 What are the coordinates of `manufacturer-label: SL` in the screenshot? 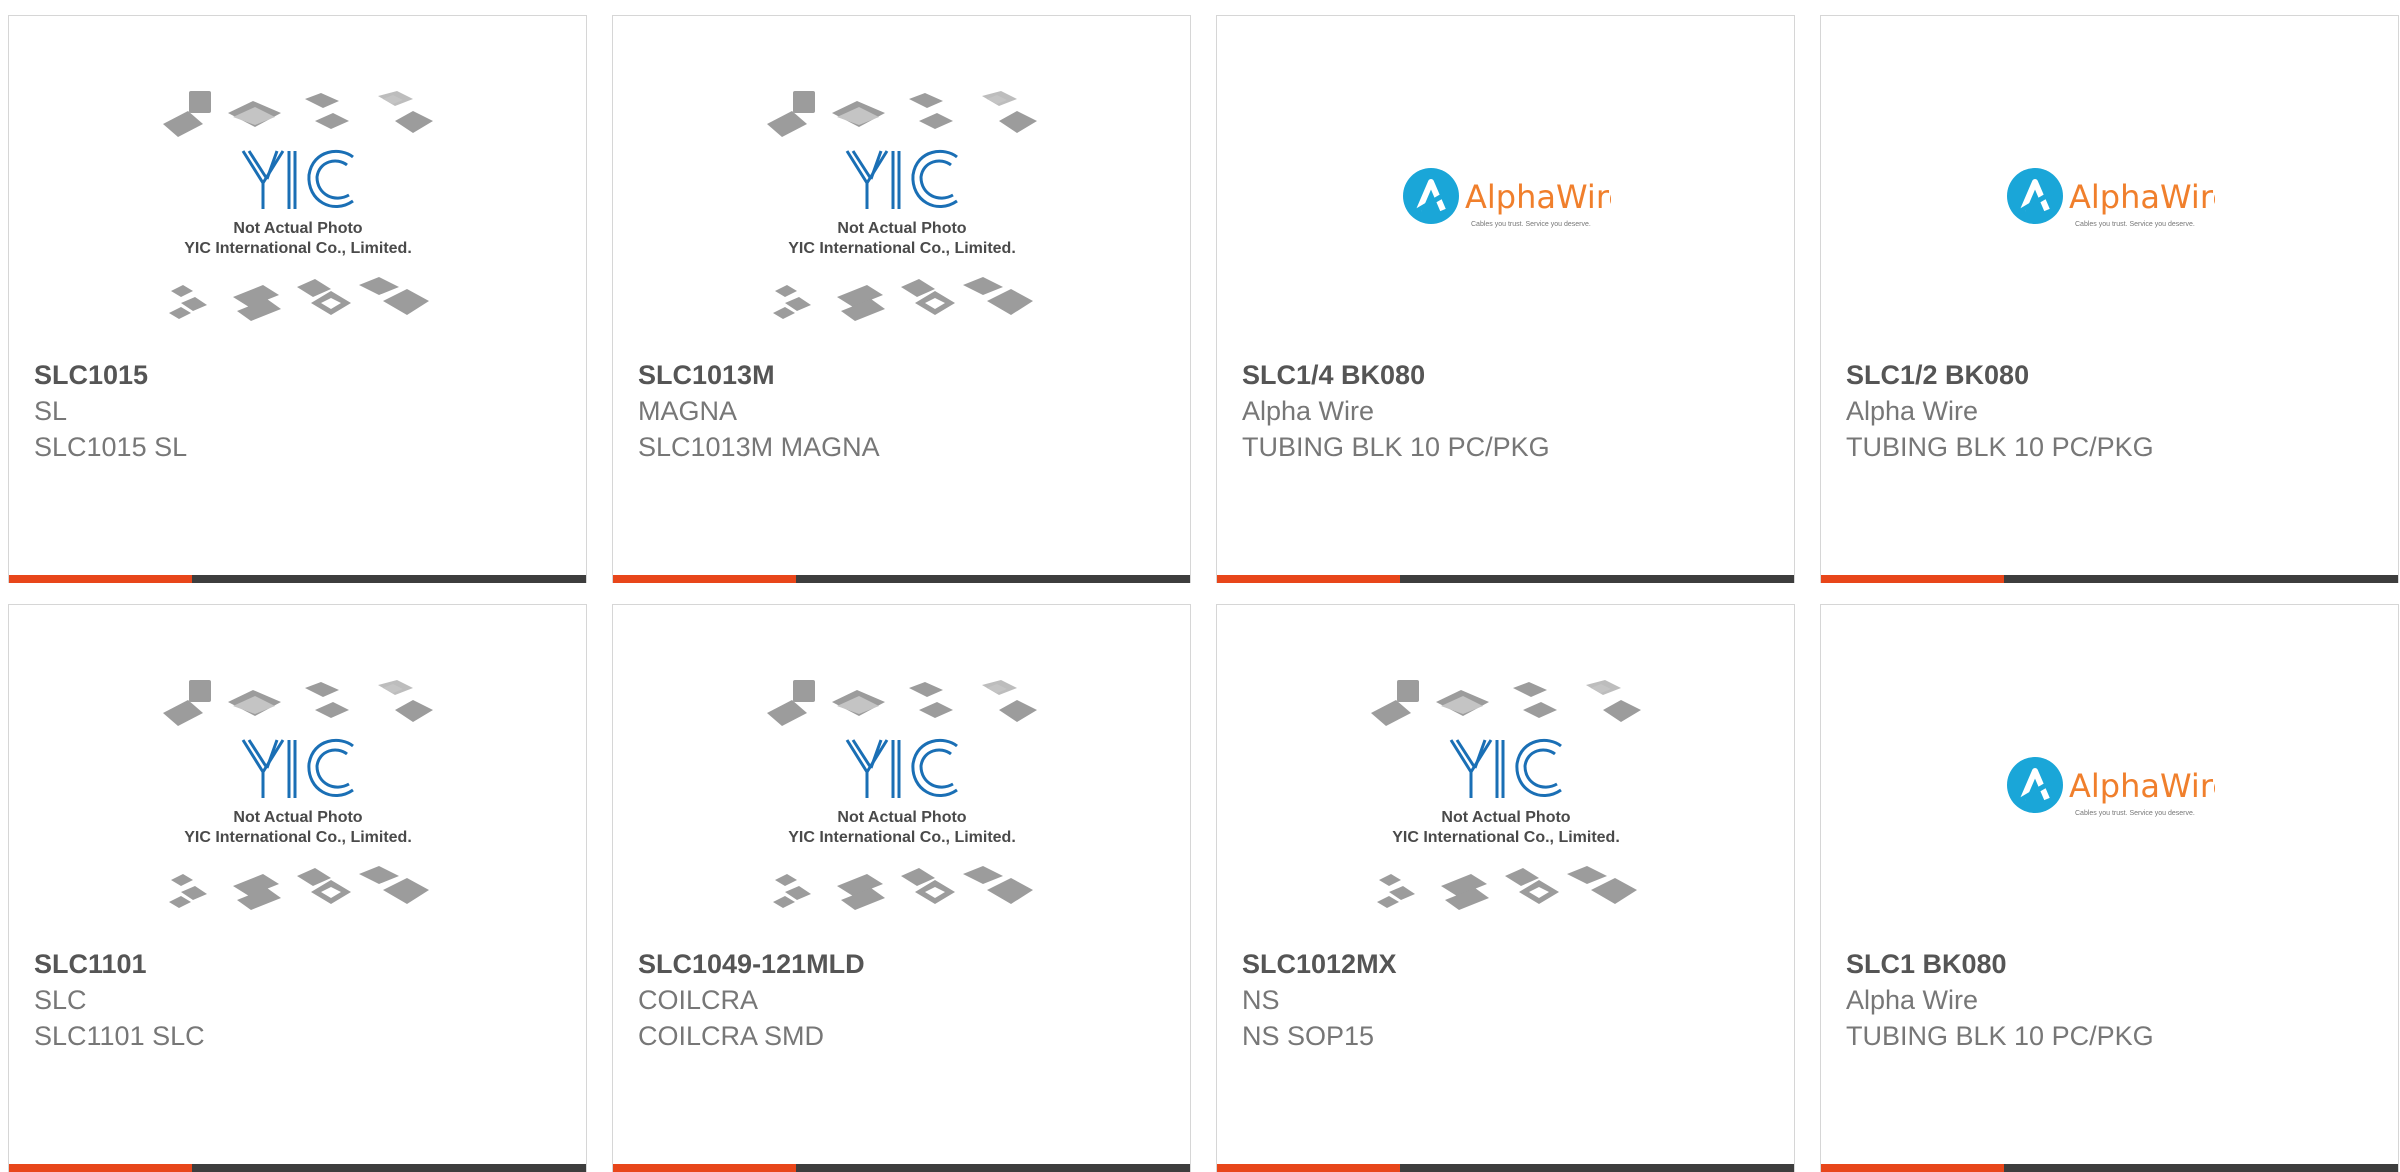 It's located at (51, 411).